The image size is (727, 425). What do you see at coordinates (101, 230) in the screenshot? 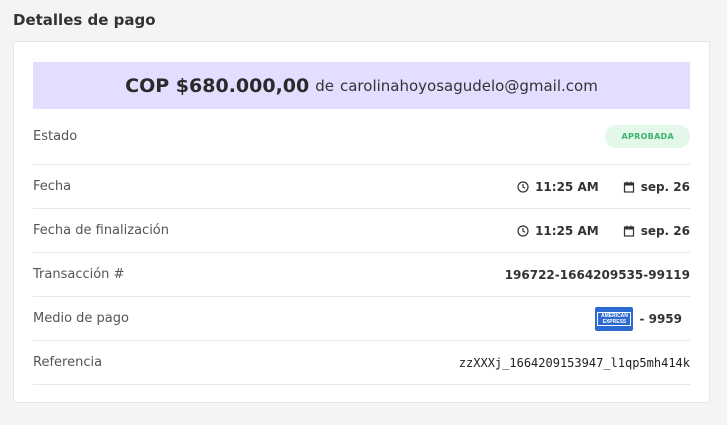
I see `row-label-finalizacion: Fecha de finalización` at bounding box center [101, 230].